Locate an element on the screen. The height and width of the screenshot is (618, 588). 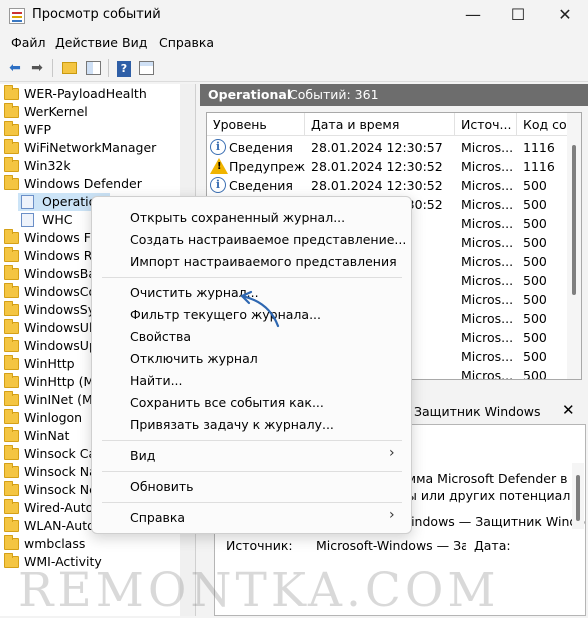
menu-view-submenu: Вид is located at coordinates (142, 455).